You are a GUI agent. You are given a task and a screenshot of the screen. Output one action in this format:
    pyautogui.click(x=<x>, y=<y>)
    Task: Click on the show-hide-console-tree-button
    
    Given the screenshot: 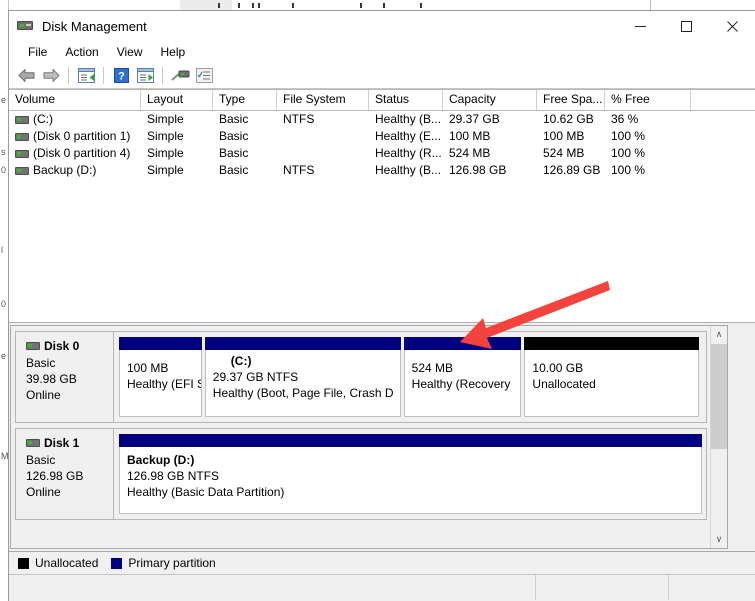 What is the action you would take?
    pyautogui.click(x=86, y=76)
    